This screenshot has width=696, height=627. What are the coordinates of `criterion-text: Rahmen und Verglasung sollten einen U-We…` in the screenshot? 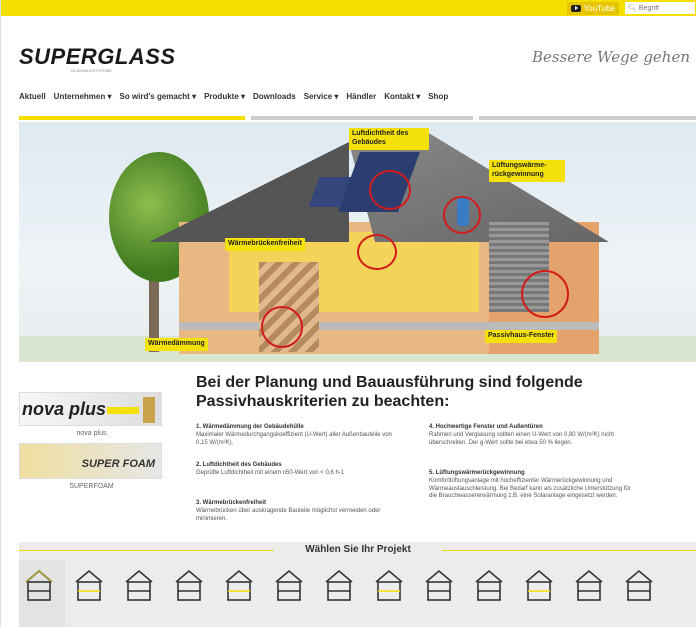 It's located at (521, 438).